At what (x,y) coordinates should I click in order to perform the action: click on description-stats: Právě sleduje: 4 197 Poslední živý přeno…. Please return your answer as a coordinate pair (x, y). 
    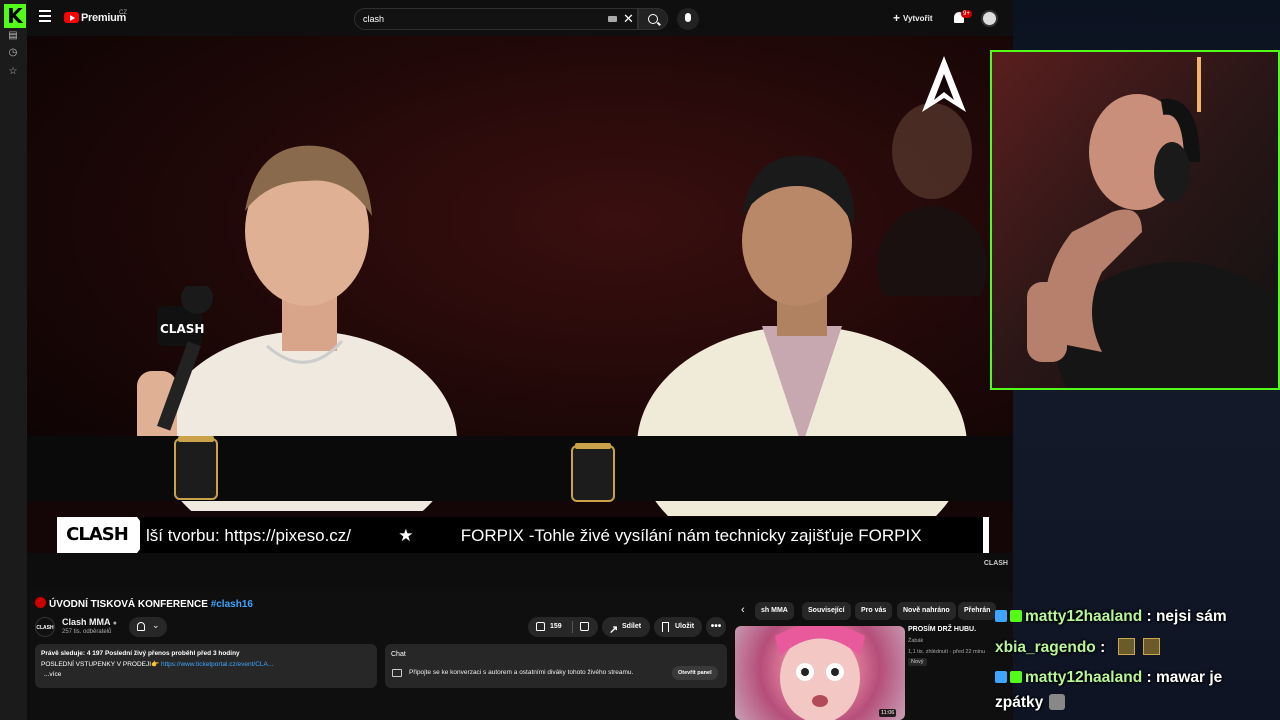
    Looking at the image, I should click on (140, 653).